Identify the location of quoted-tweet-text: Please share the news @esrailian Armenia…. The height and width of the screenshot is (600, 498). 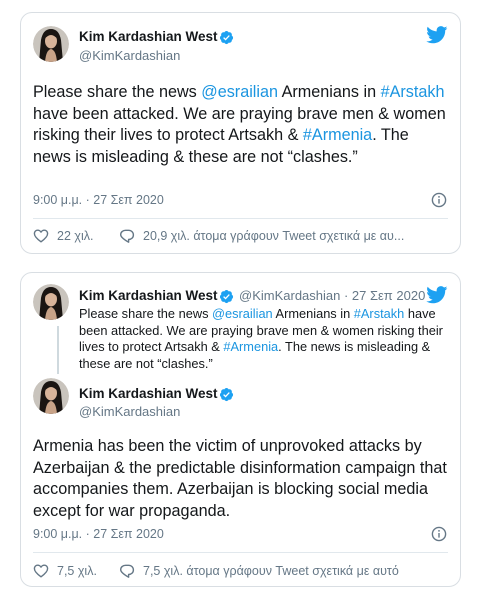
(265, 339).